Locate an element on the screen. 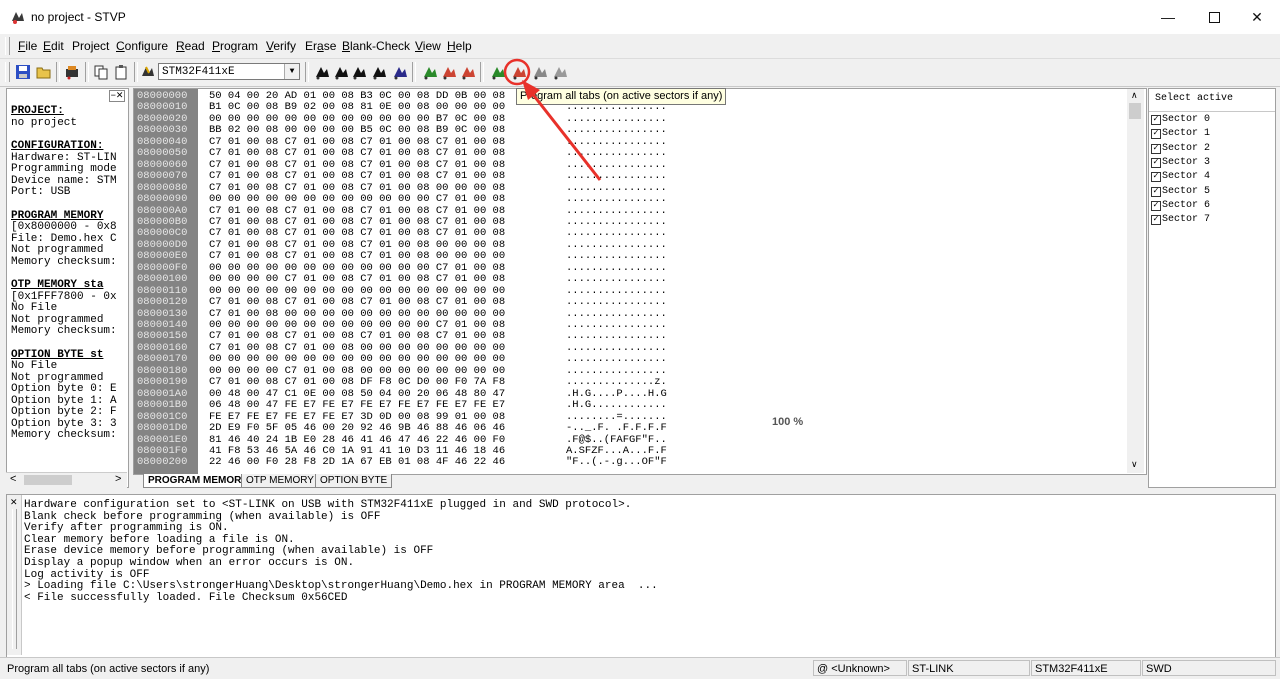 The height and width of the screenshot is (679, 1280). tab-program-memory: PROGRAM MEMORY is located at coordinates (198, 481).